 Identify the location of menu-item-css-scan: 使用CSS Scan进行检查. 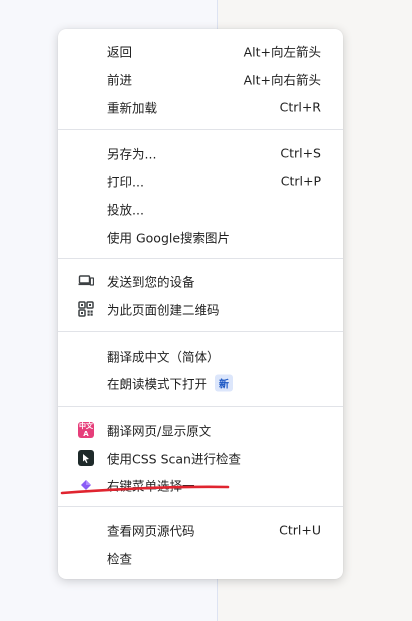
(200, 458).